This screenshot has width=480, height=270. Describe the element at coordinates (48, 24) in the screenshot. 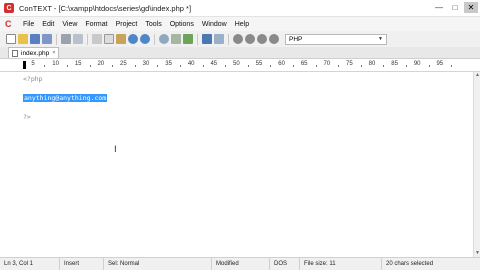

I see `menu-edit: Edit` at that location.